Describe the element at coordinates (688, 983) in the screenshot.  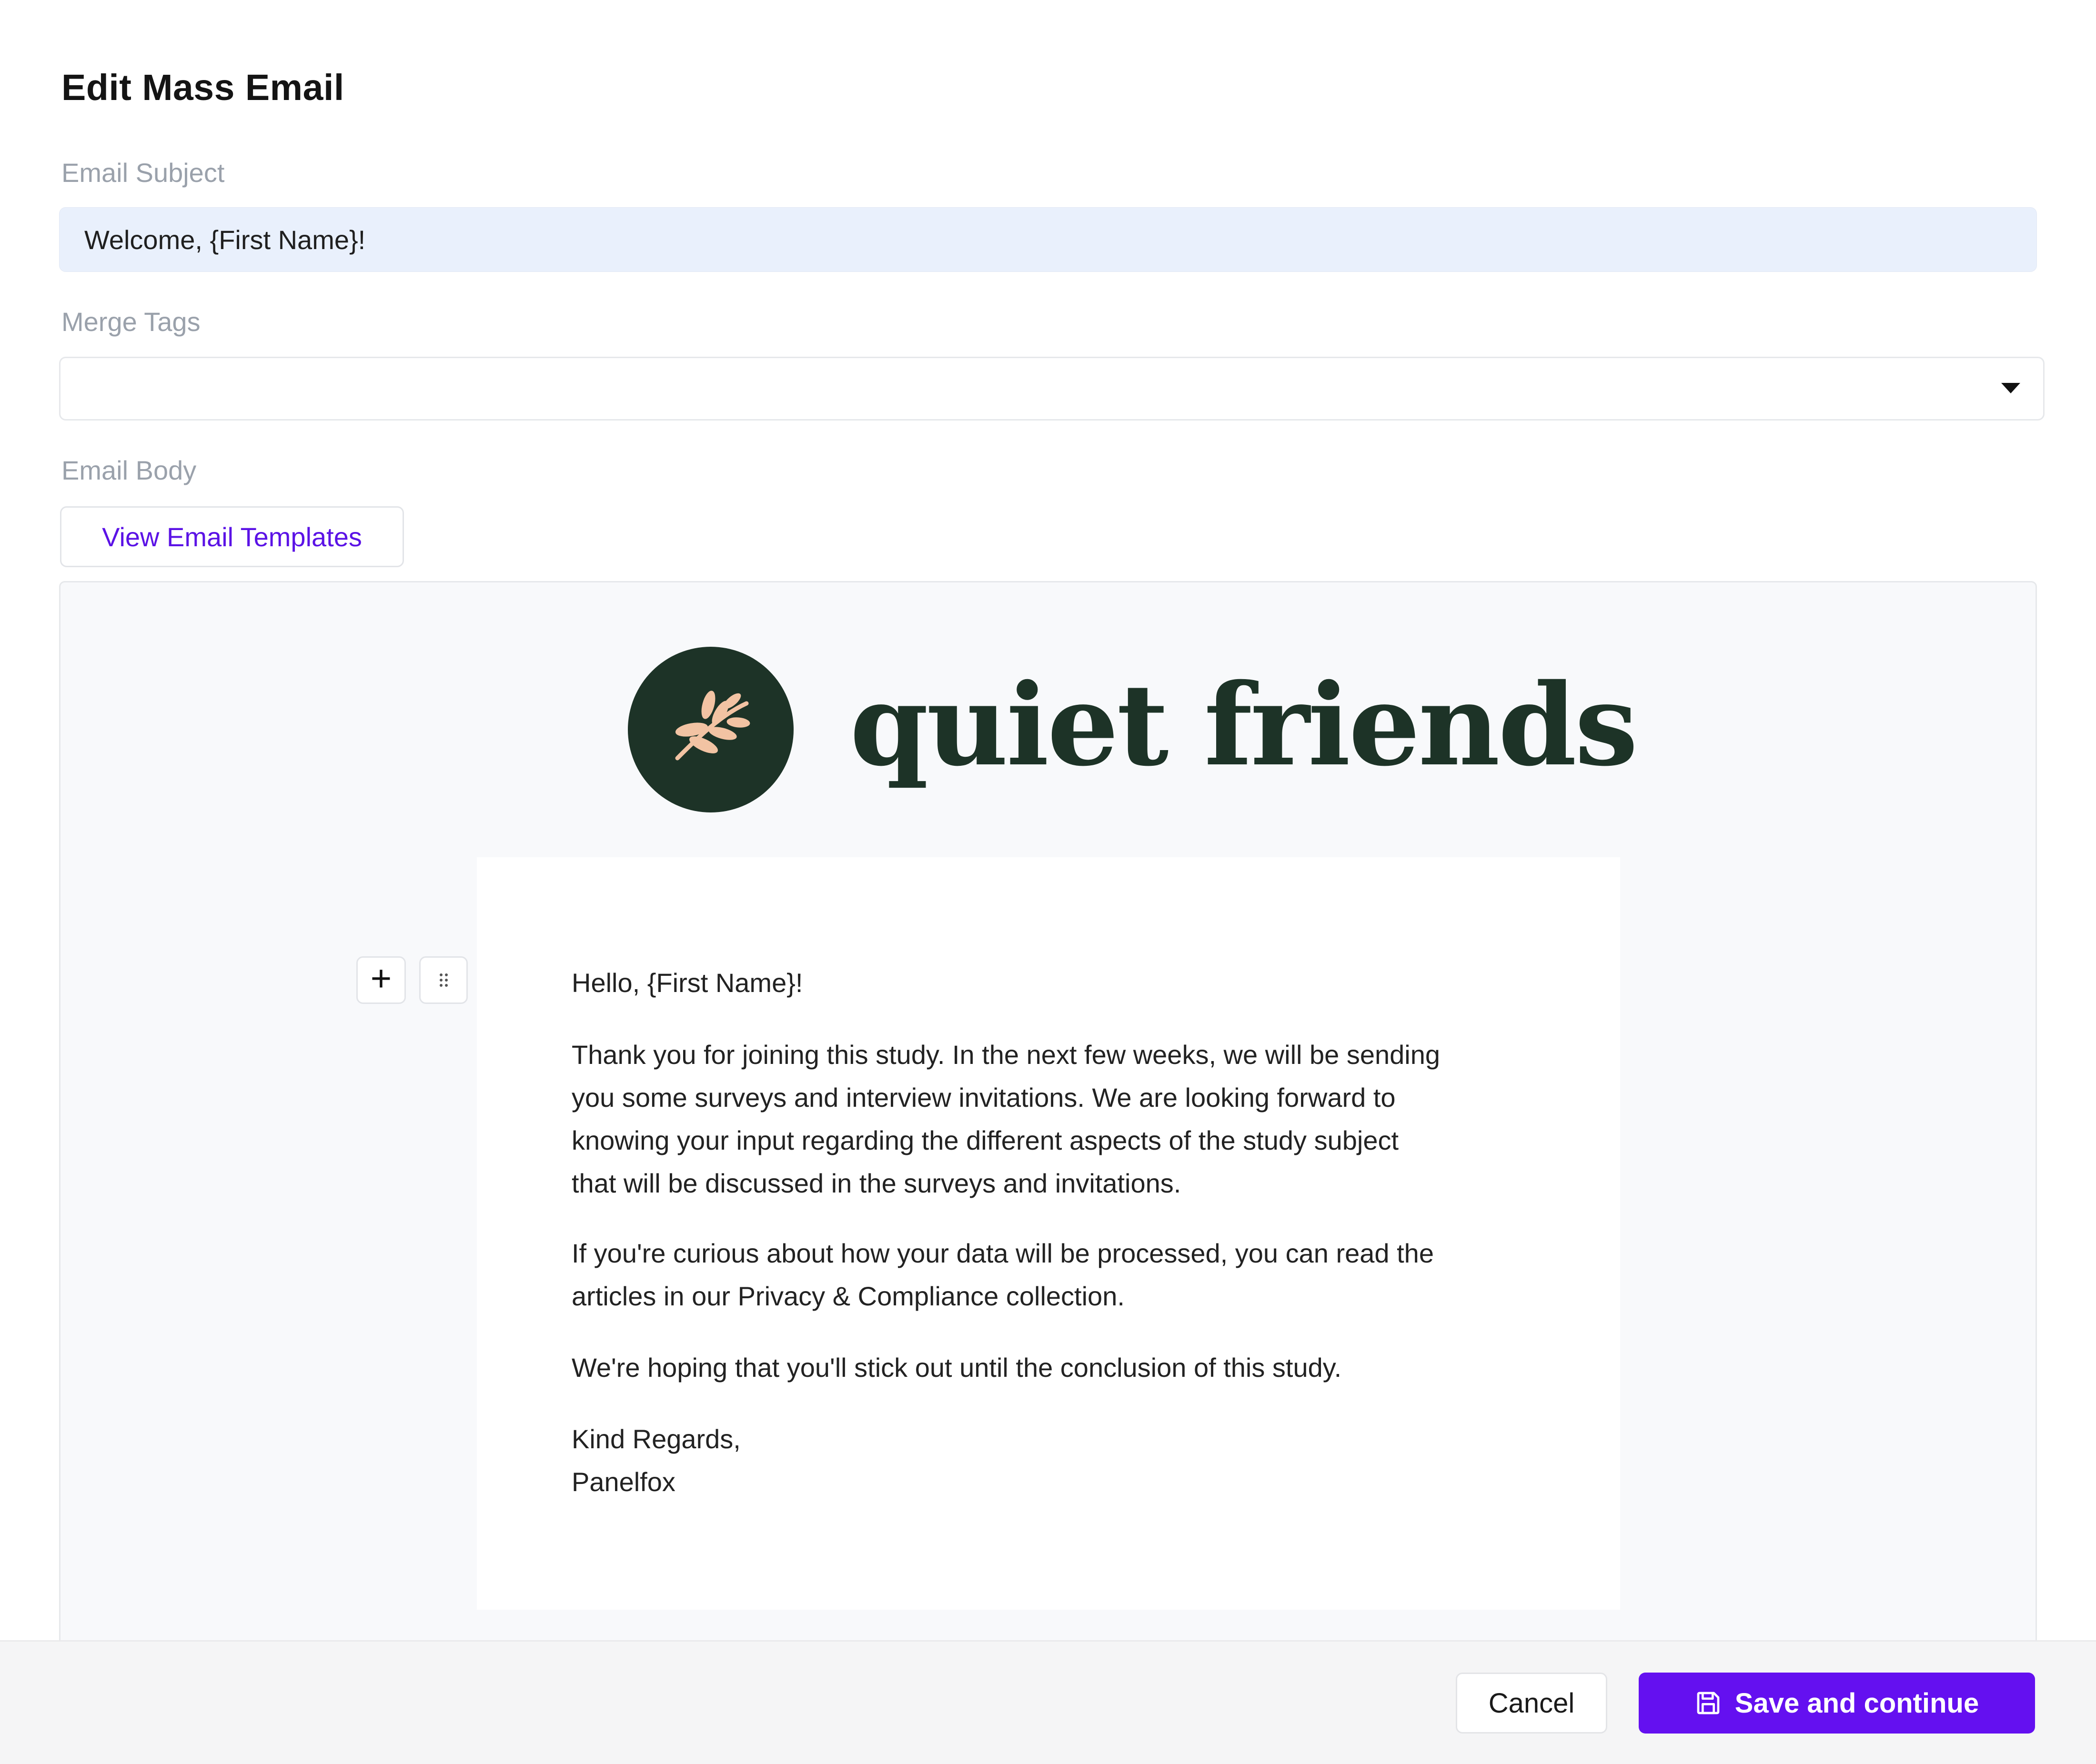
I see `email-greeting: Hello, {First Name}!` at that location.